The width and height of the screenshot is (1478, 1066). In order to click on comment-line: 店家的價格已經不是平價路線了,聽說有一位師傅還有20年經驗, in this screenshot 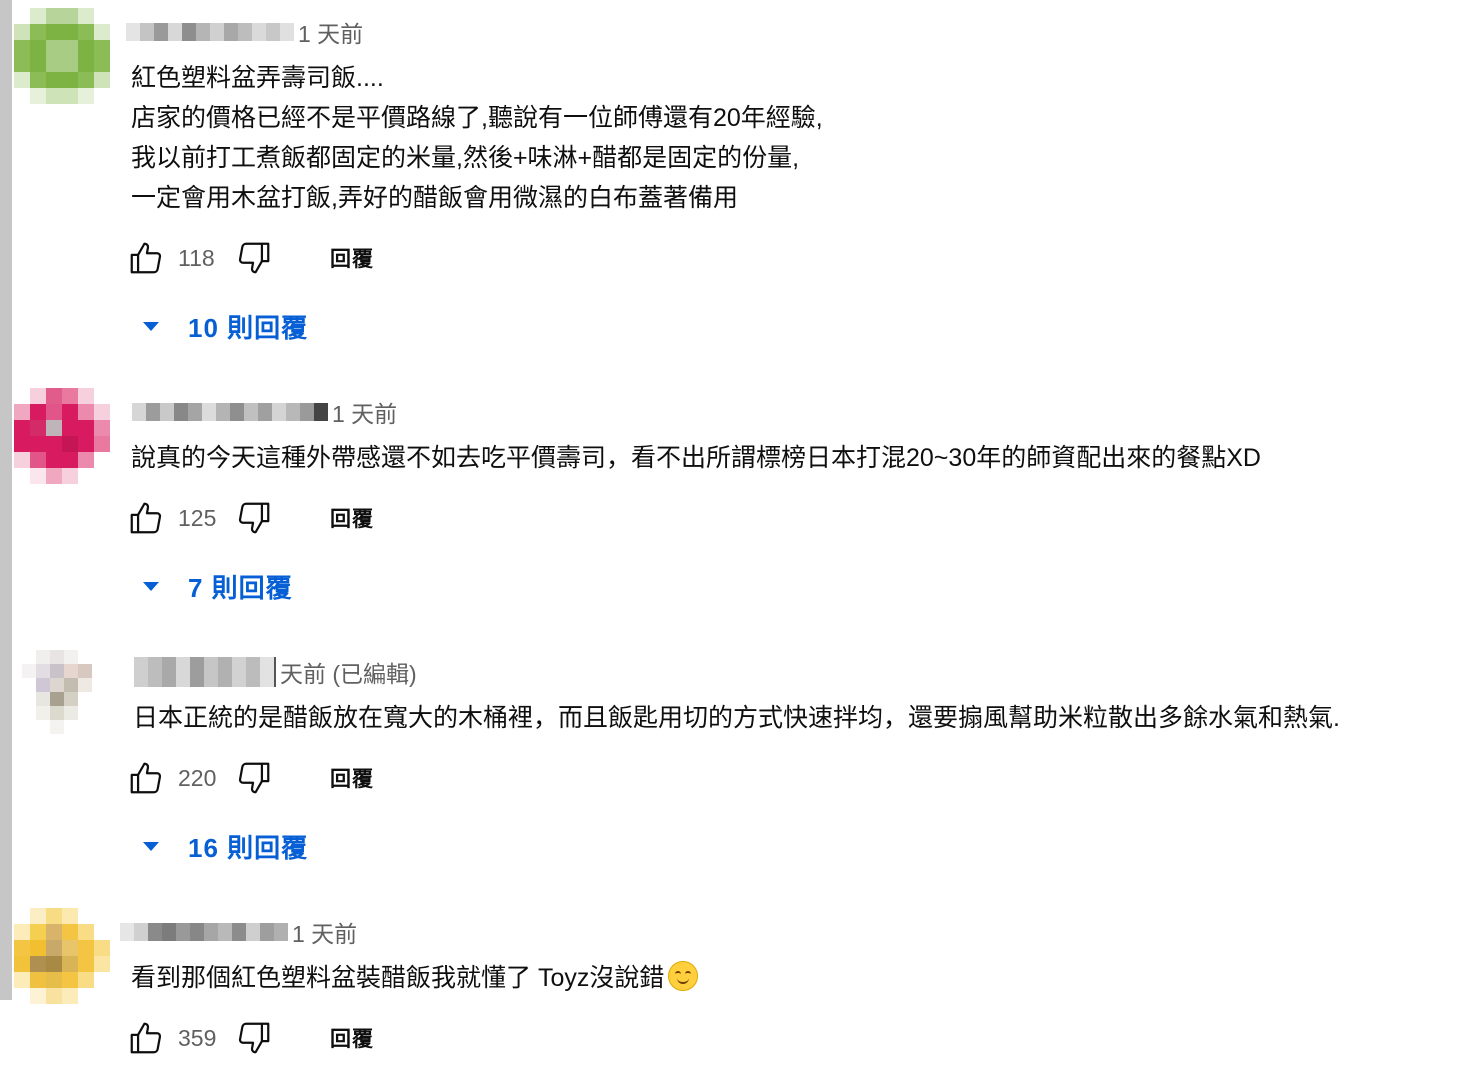, I will do `click(477, 118)`.